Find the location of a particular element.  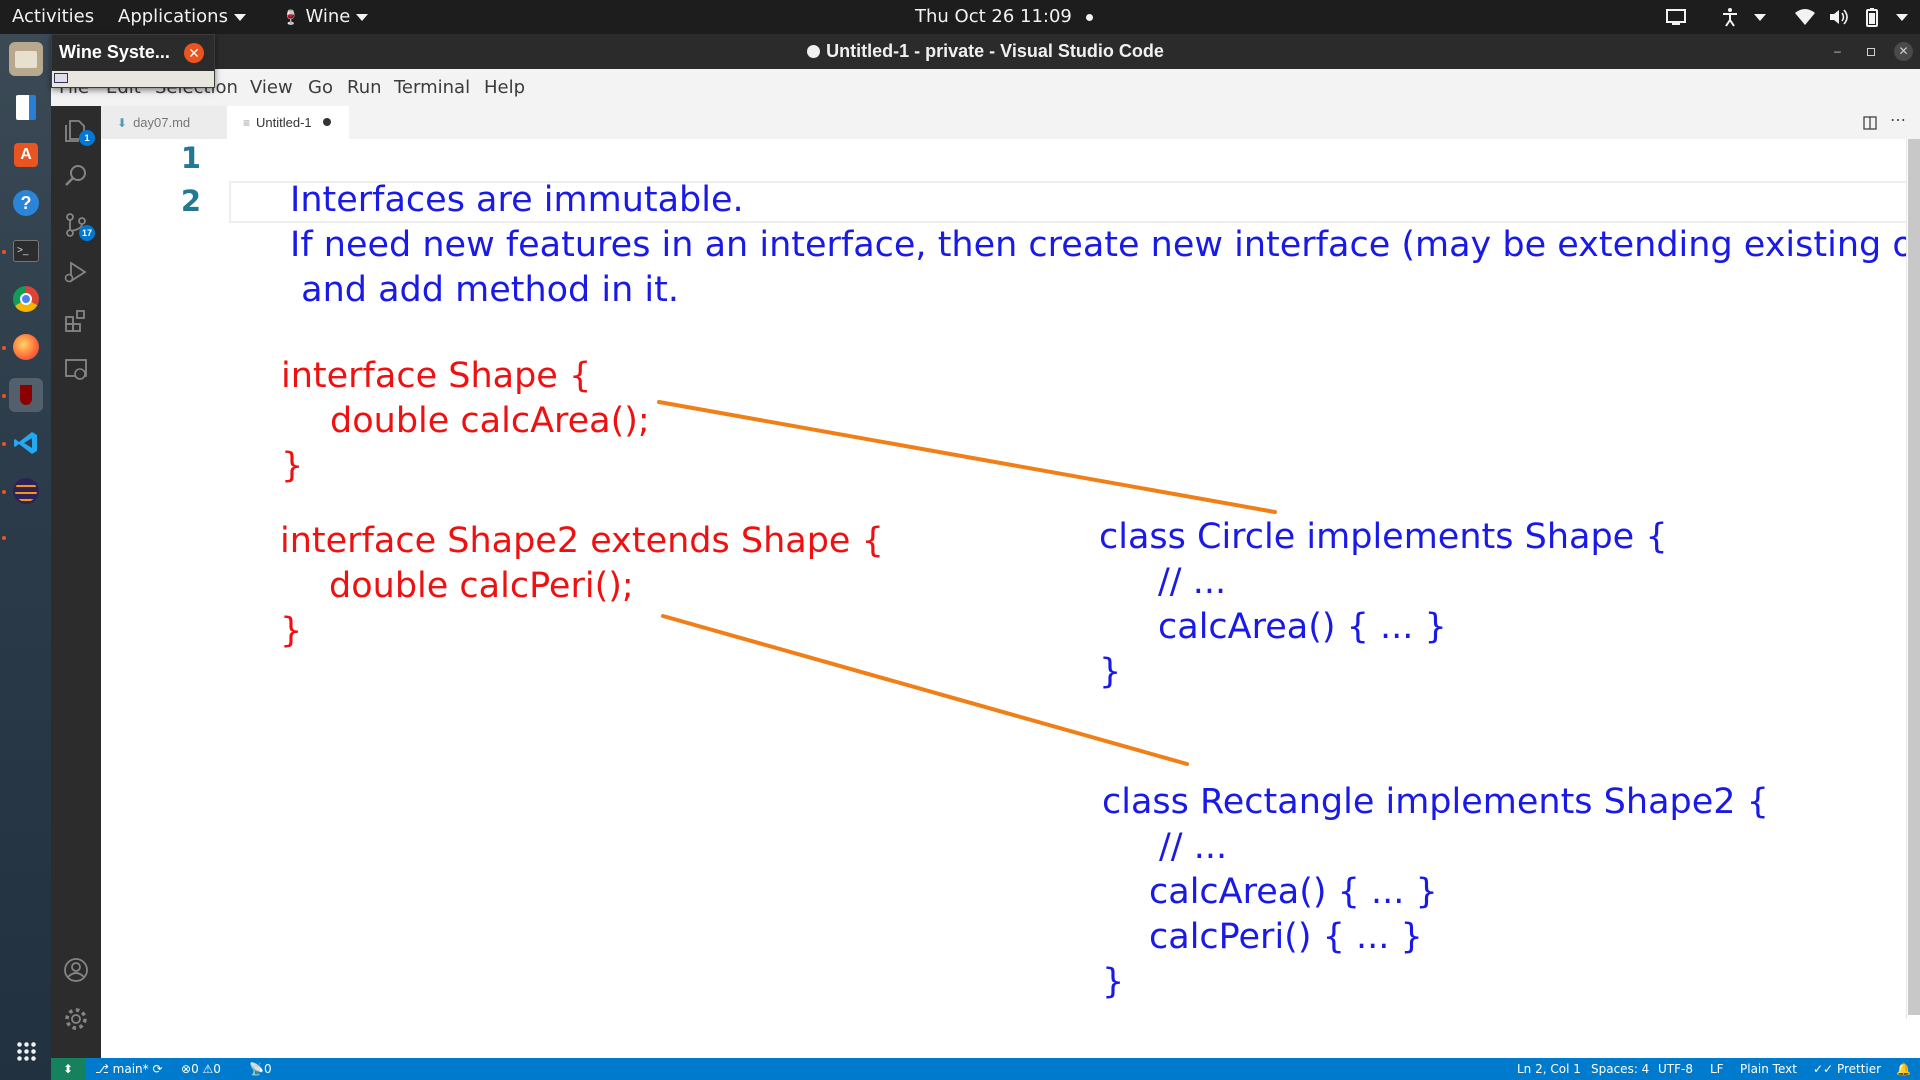

applications-menu: Applications is located at coordinates (182, 17).